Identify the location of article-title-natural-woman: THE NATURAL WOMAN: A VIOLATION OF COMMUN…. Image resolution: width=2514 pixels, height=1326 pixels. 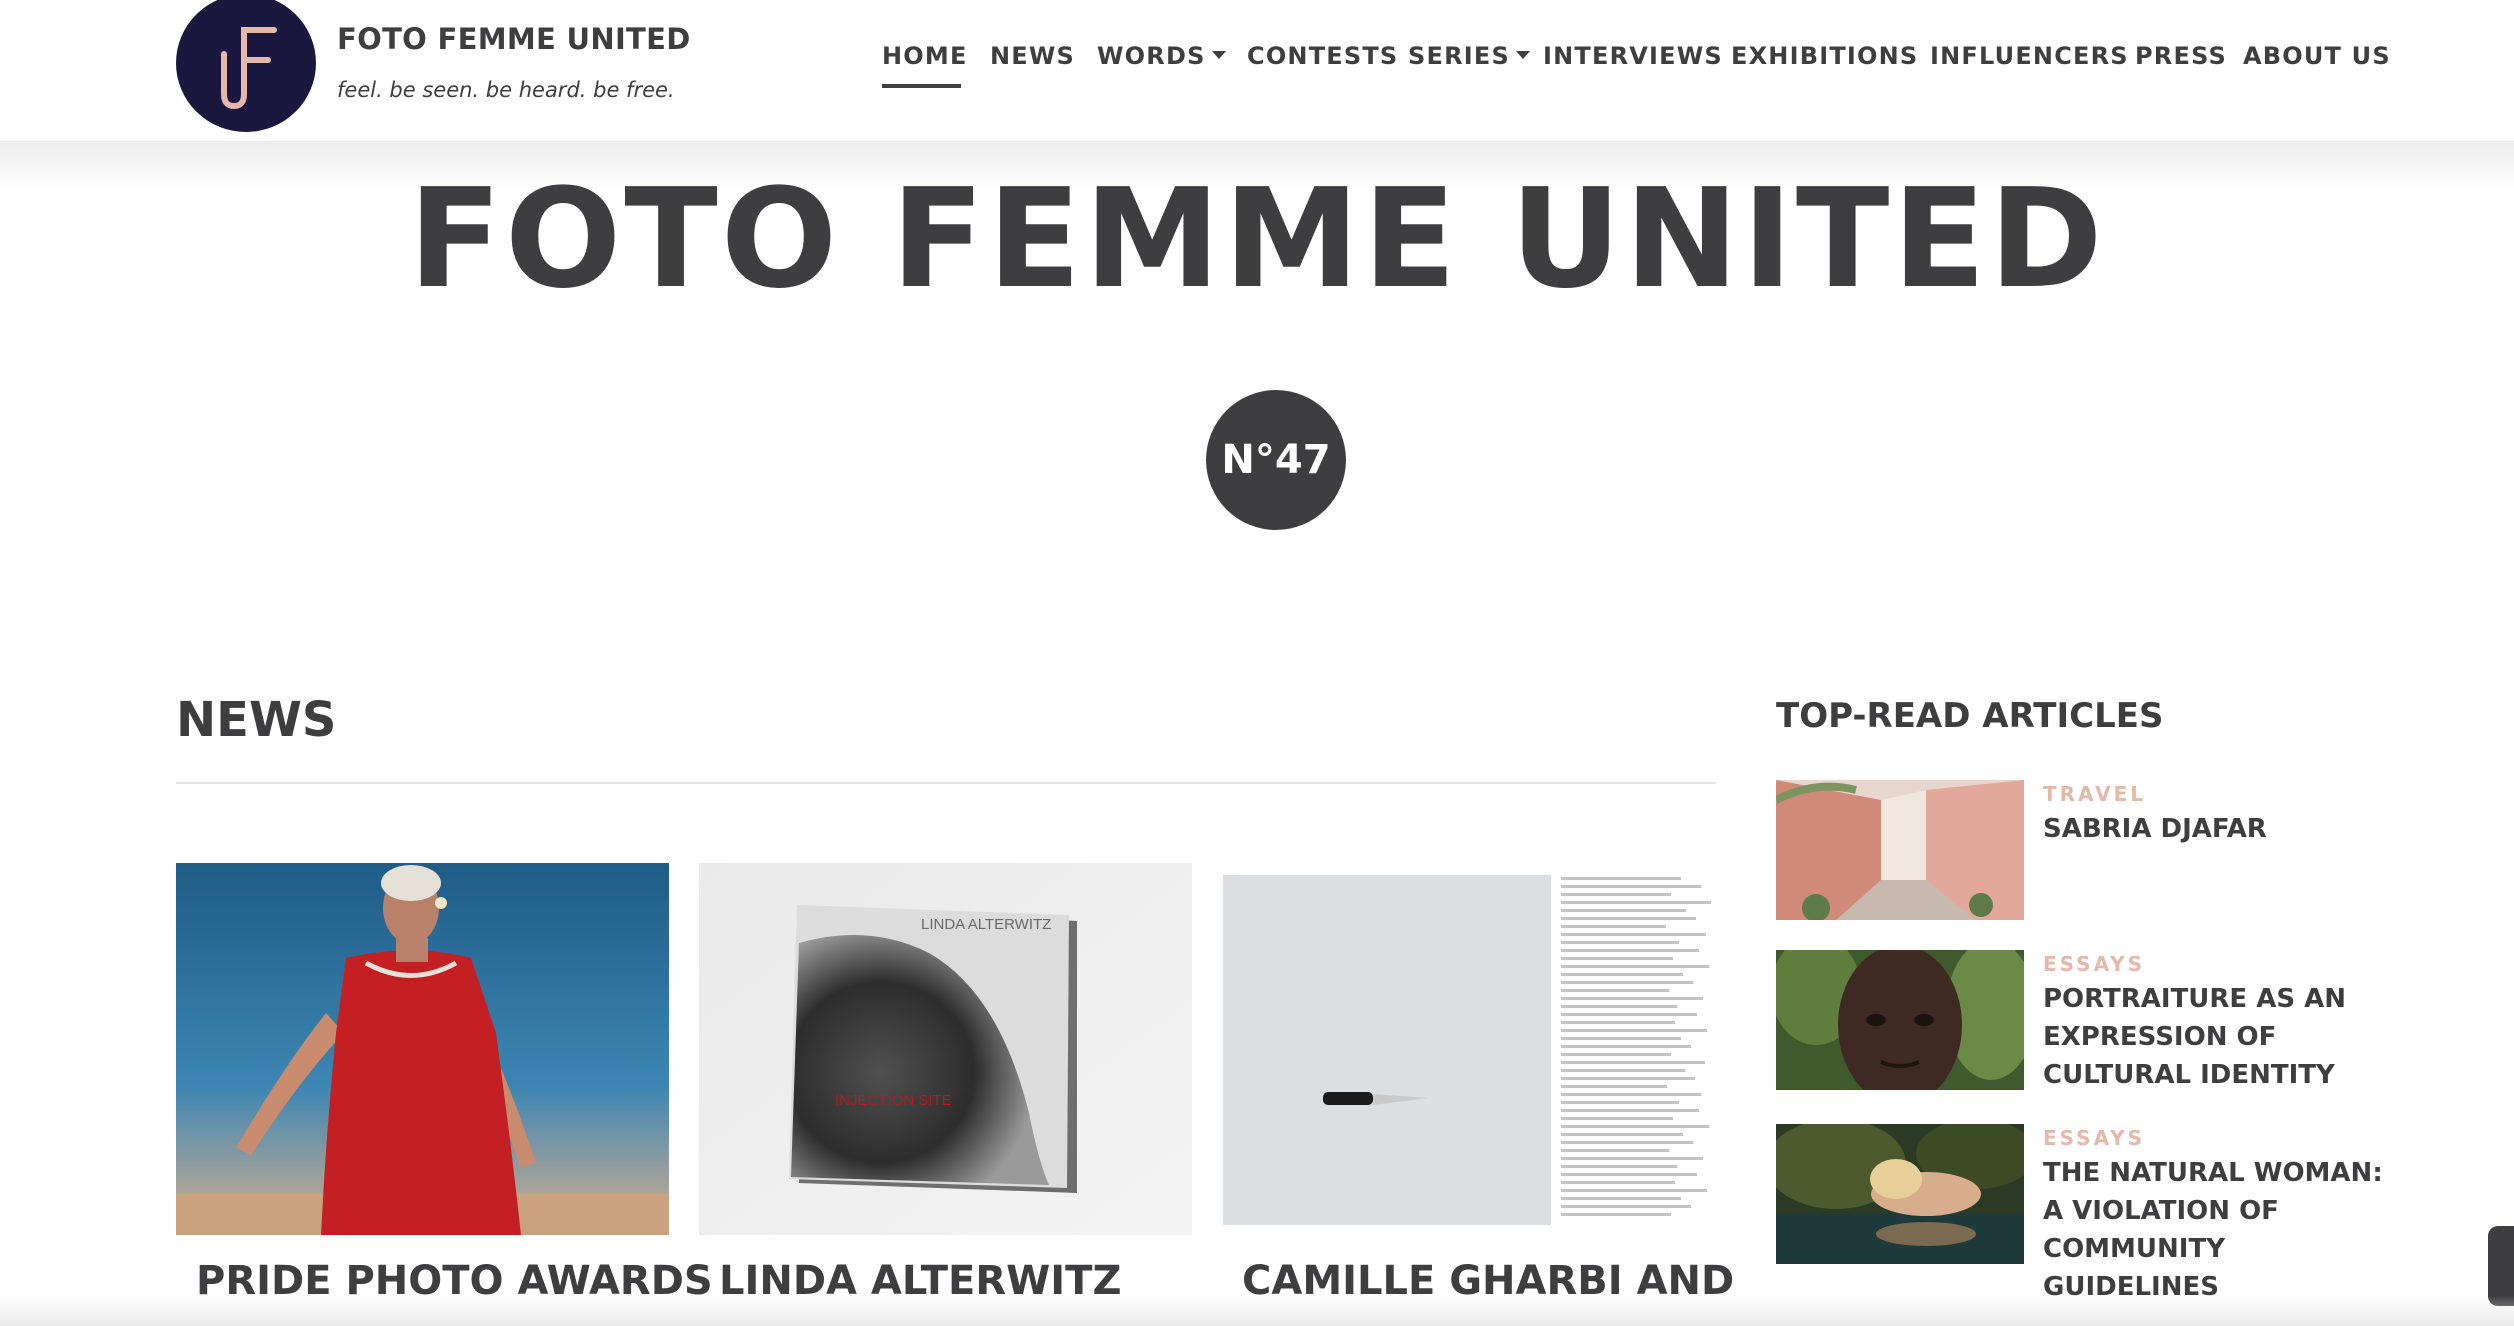
(2223, 1230).